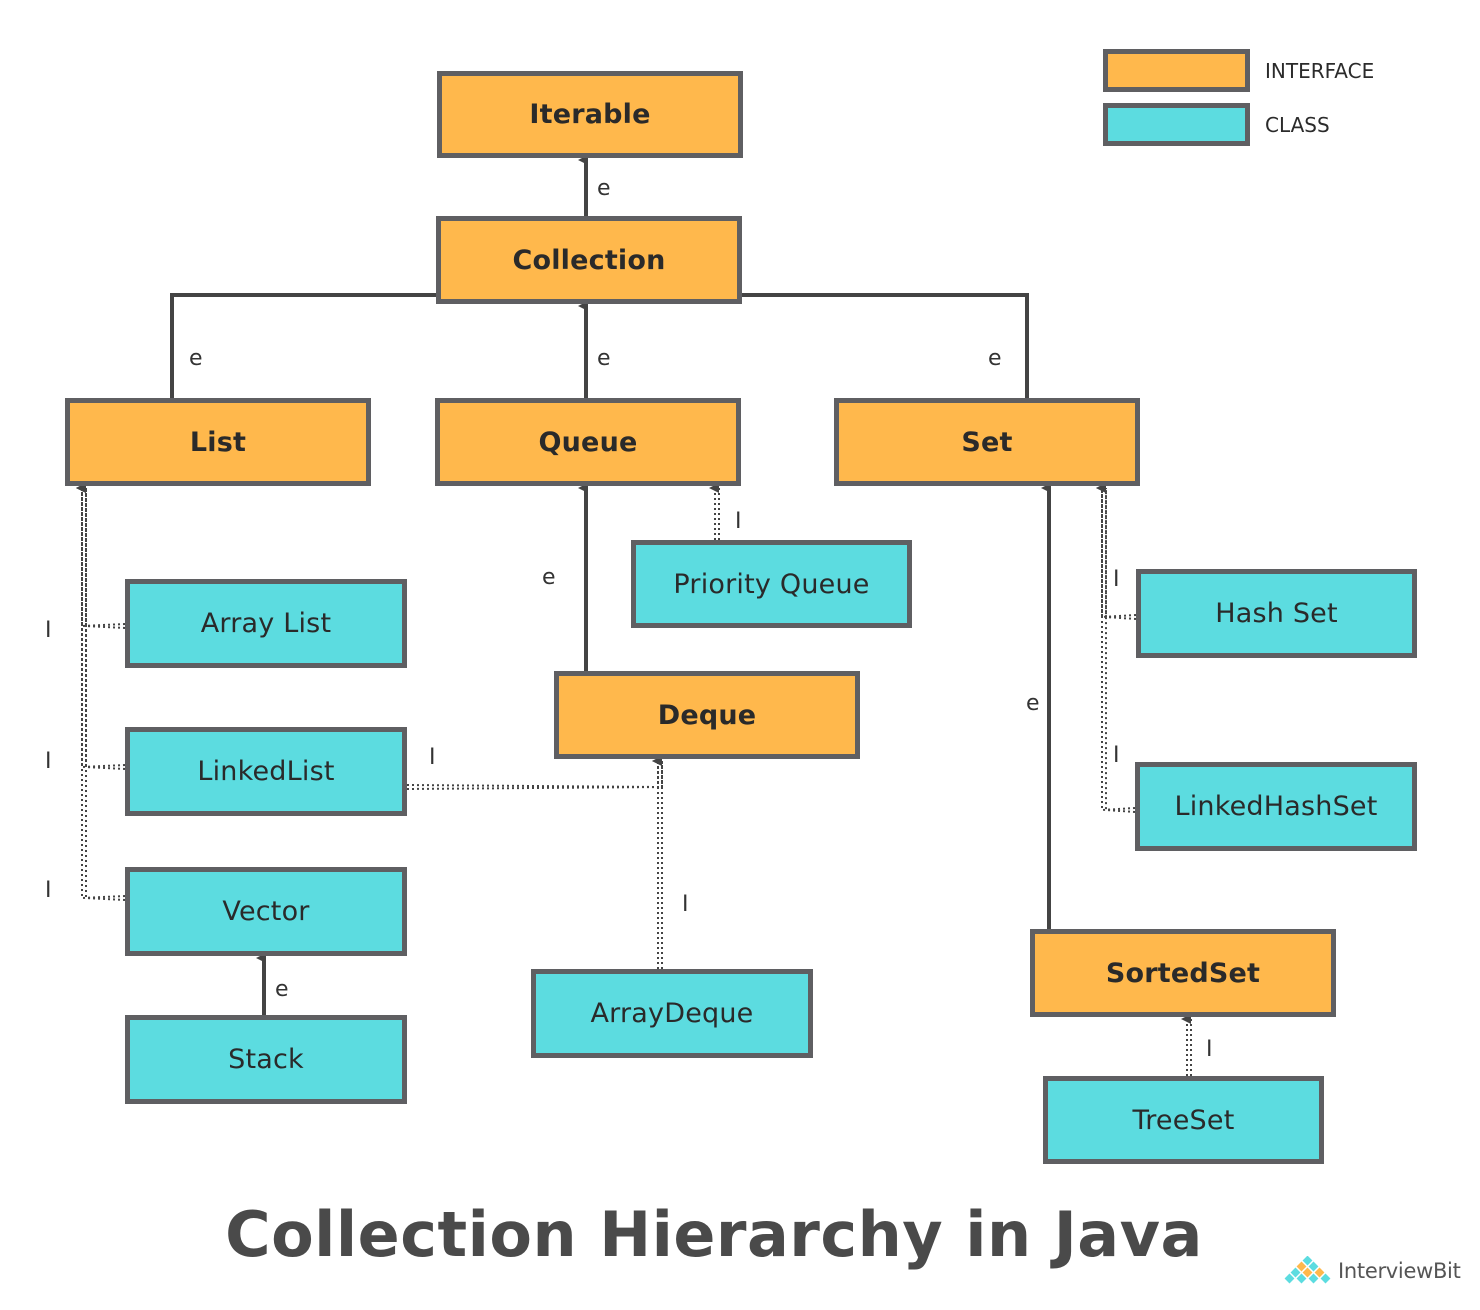  I want to click on node-label: TreeSet, so click(1183, 1120).